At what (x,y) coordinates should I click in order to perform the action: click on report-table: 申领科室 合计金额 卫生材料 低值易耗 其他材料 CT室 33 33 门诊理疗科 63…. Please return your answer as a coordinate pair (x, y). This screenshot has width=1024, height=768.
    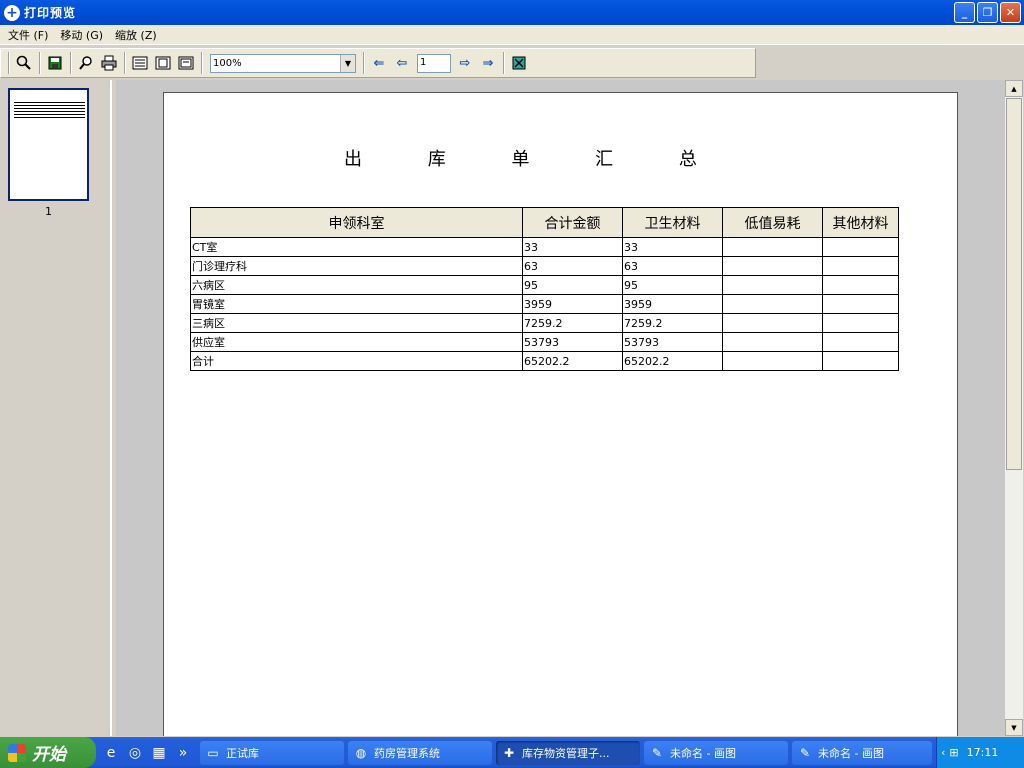
    Looking at the image, I should click on (544, 289).